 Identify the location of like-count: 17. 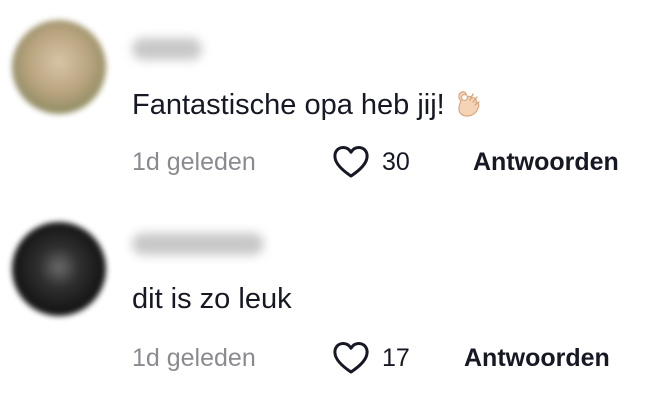
(396, 358).